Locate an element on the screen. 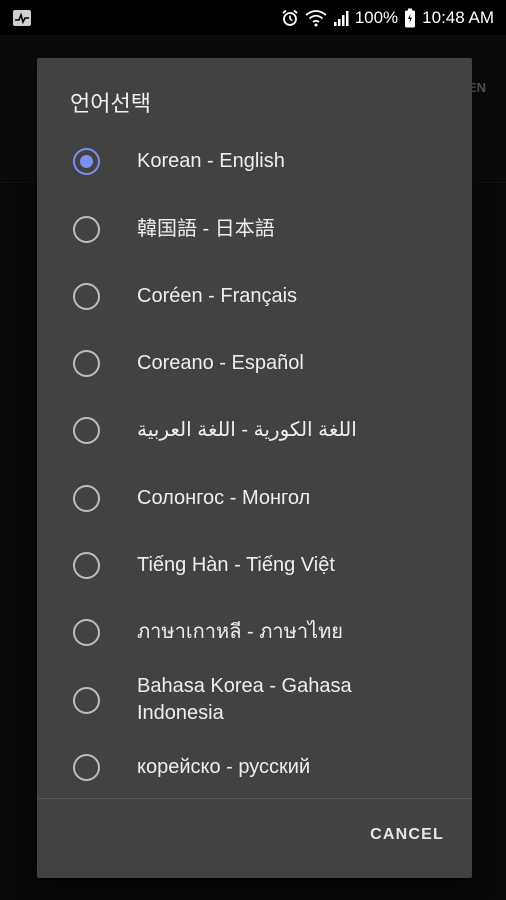 This screenshot has height=900, width=506. activity-icon is located at coordinates (22, 18).